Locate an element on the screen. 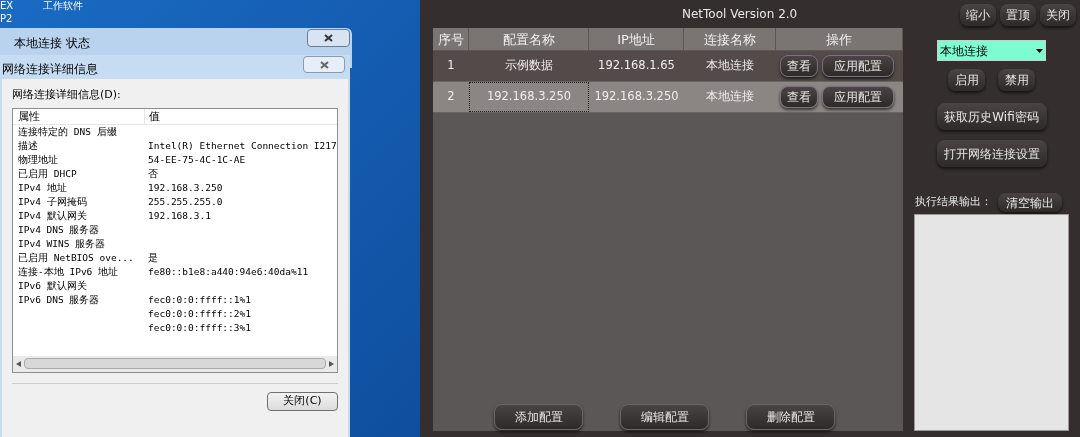  close-button: 关闭(C) is located at coordinates (302, 401).